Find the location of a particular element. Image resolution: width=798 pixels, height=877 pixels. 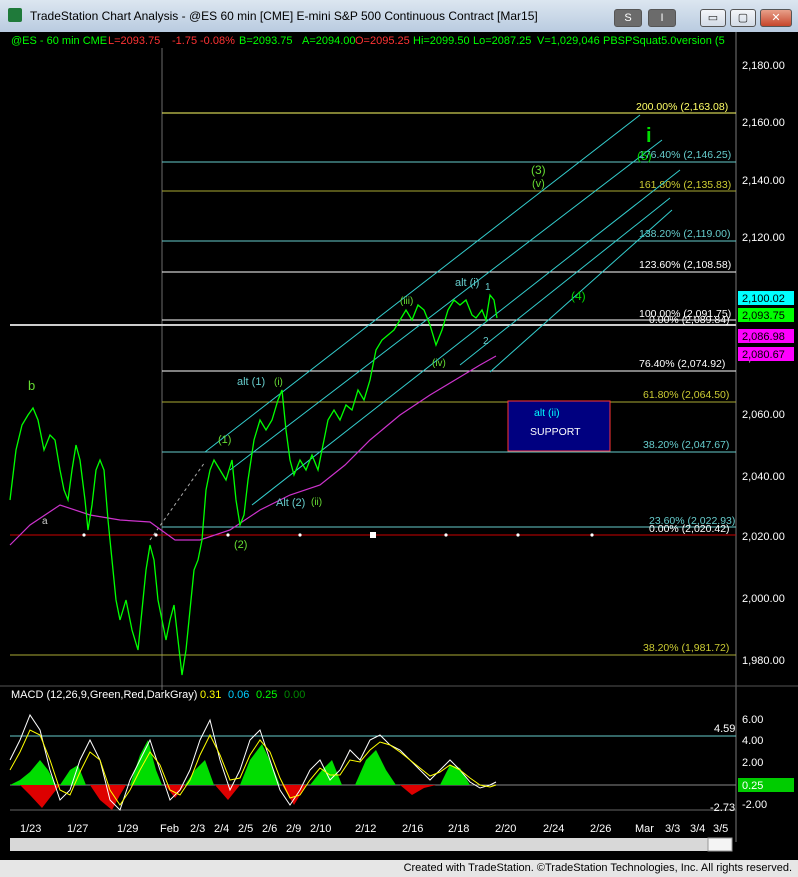

header-high: Hi=2099.50 is located at coordinates (441, 41).